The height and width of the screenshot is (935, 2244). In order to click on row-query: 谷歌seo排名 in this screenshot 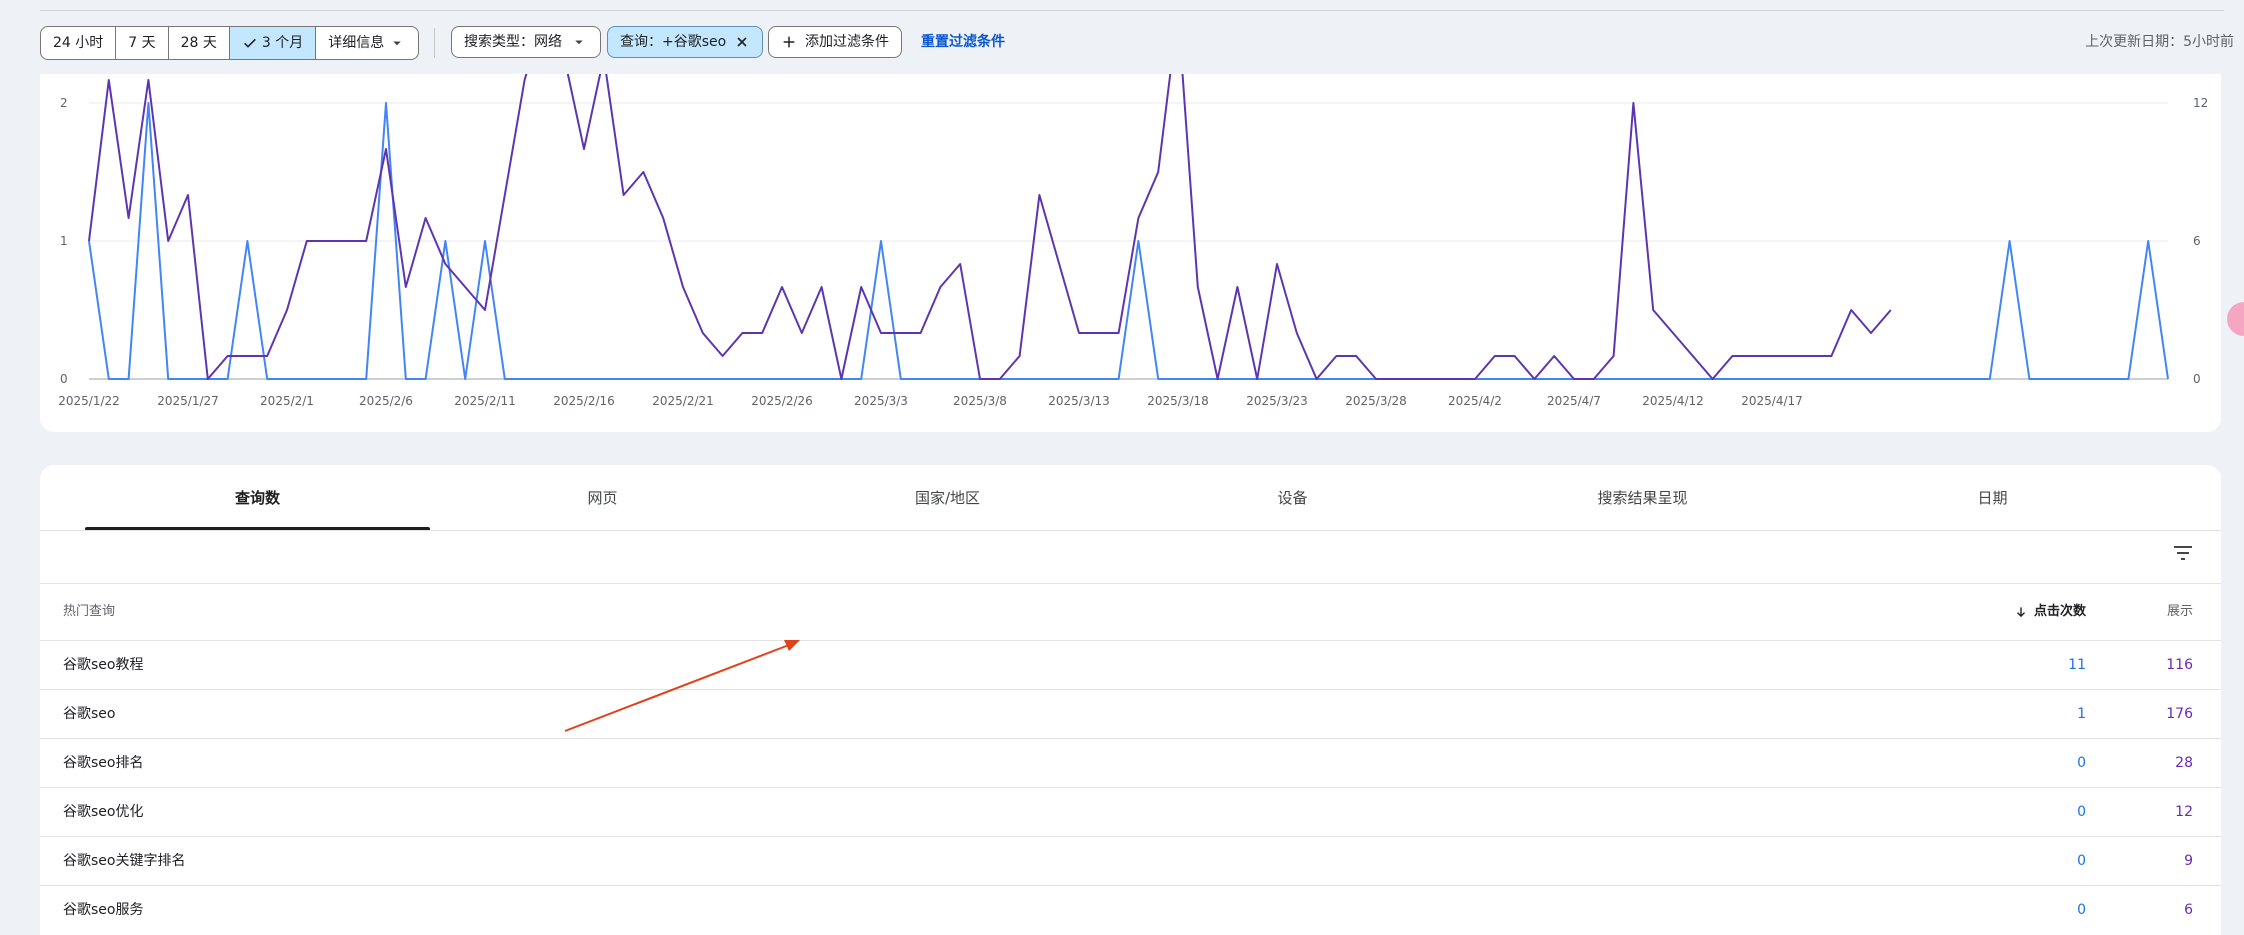, I will do `click(103, 763)`.